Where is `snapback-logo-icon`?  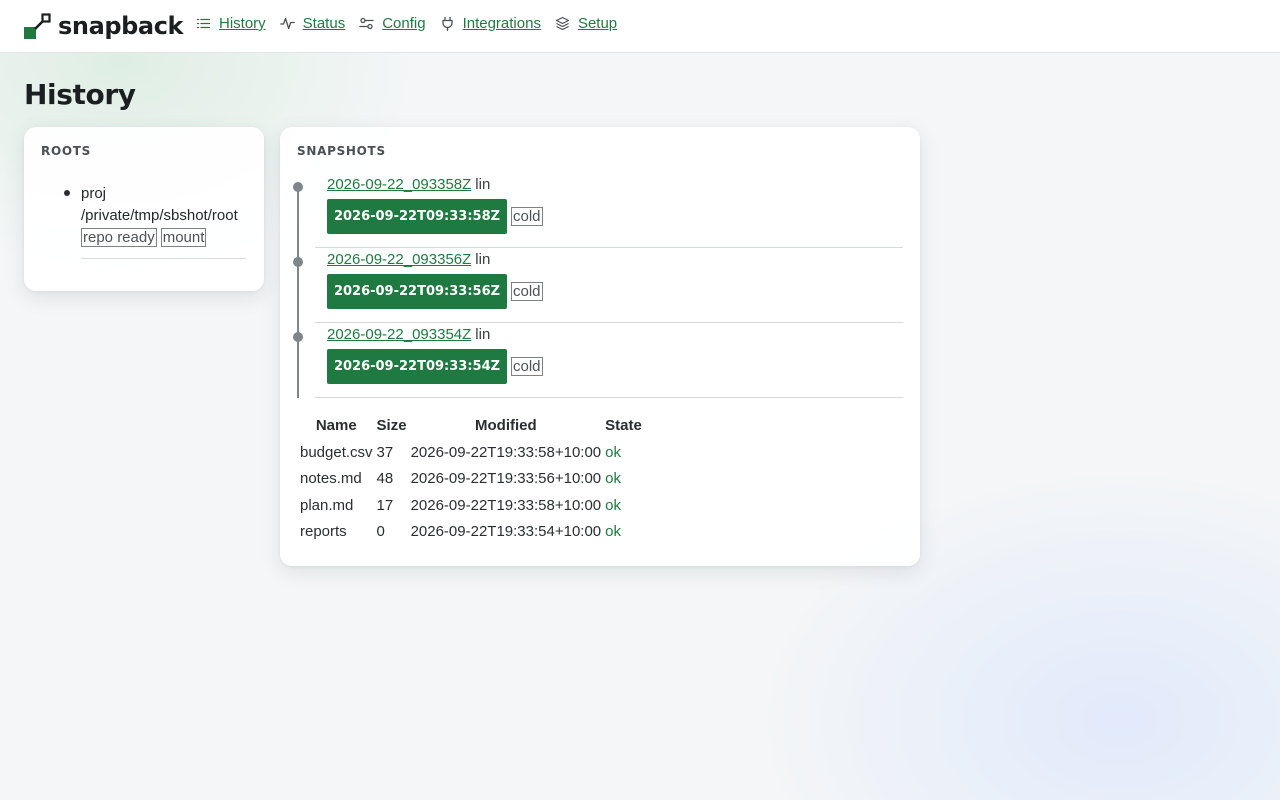 snapback-logo-icon is located at coordinates (37, 25).